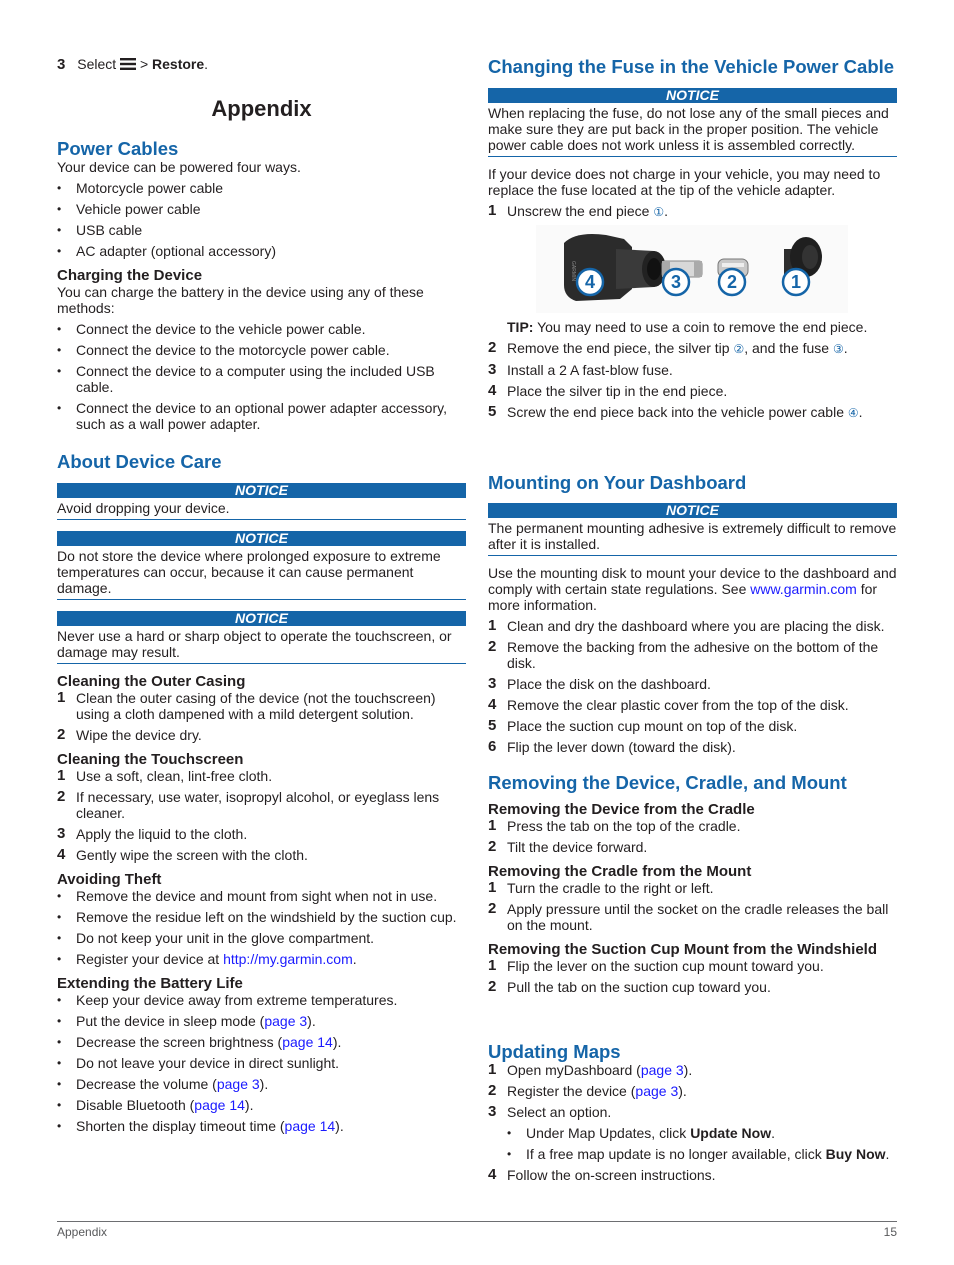 This screenshot has width=954, height=1265. What do you see at coordinates (571, 1091) in the screenshot?
I see `step-text: Register the device (` at bounding box center [571, 1091].